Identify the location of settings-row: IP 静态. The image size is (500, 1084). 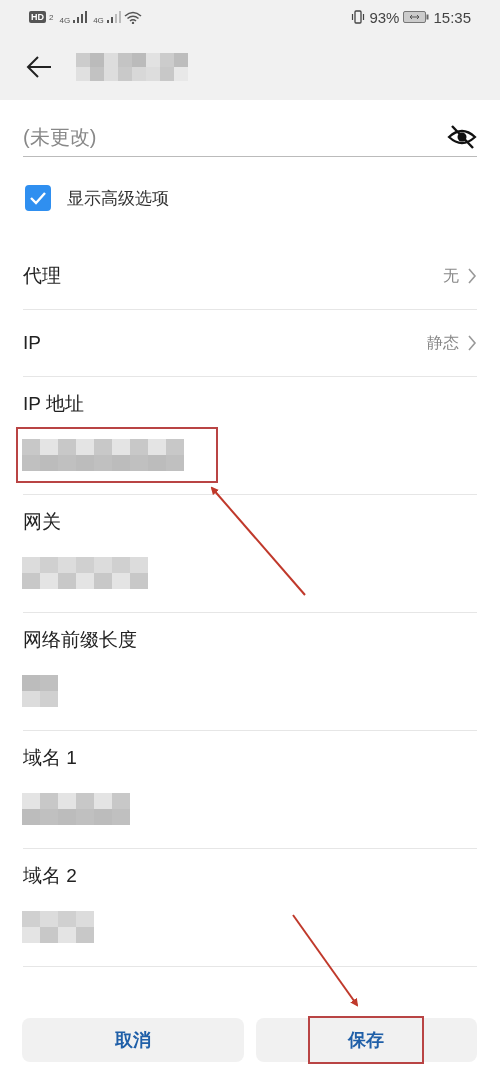
(250, 343).